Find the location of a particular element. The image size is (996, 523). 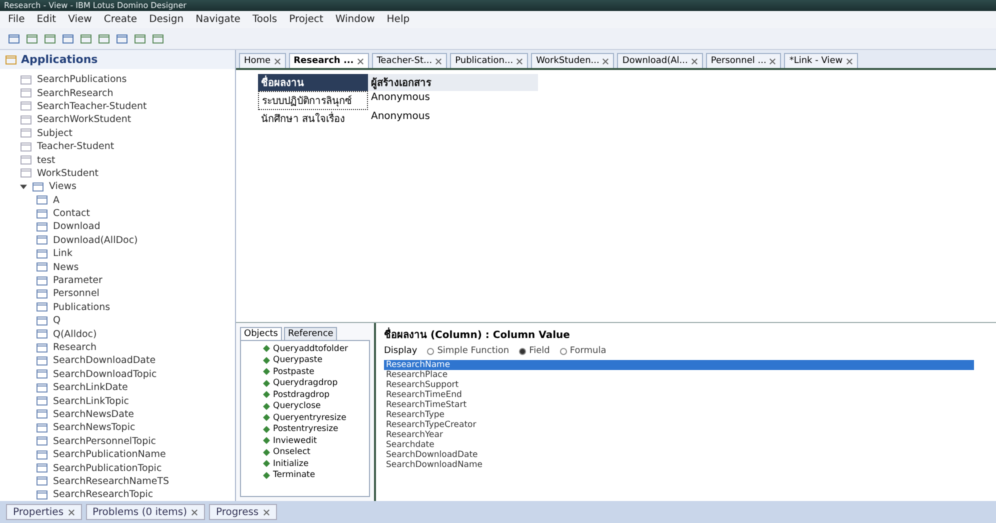

tree-item: Download is located at coordinates (76, 226).